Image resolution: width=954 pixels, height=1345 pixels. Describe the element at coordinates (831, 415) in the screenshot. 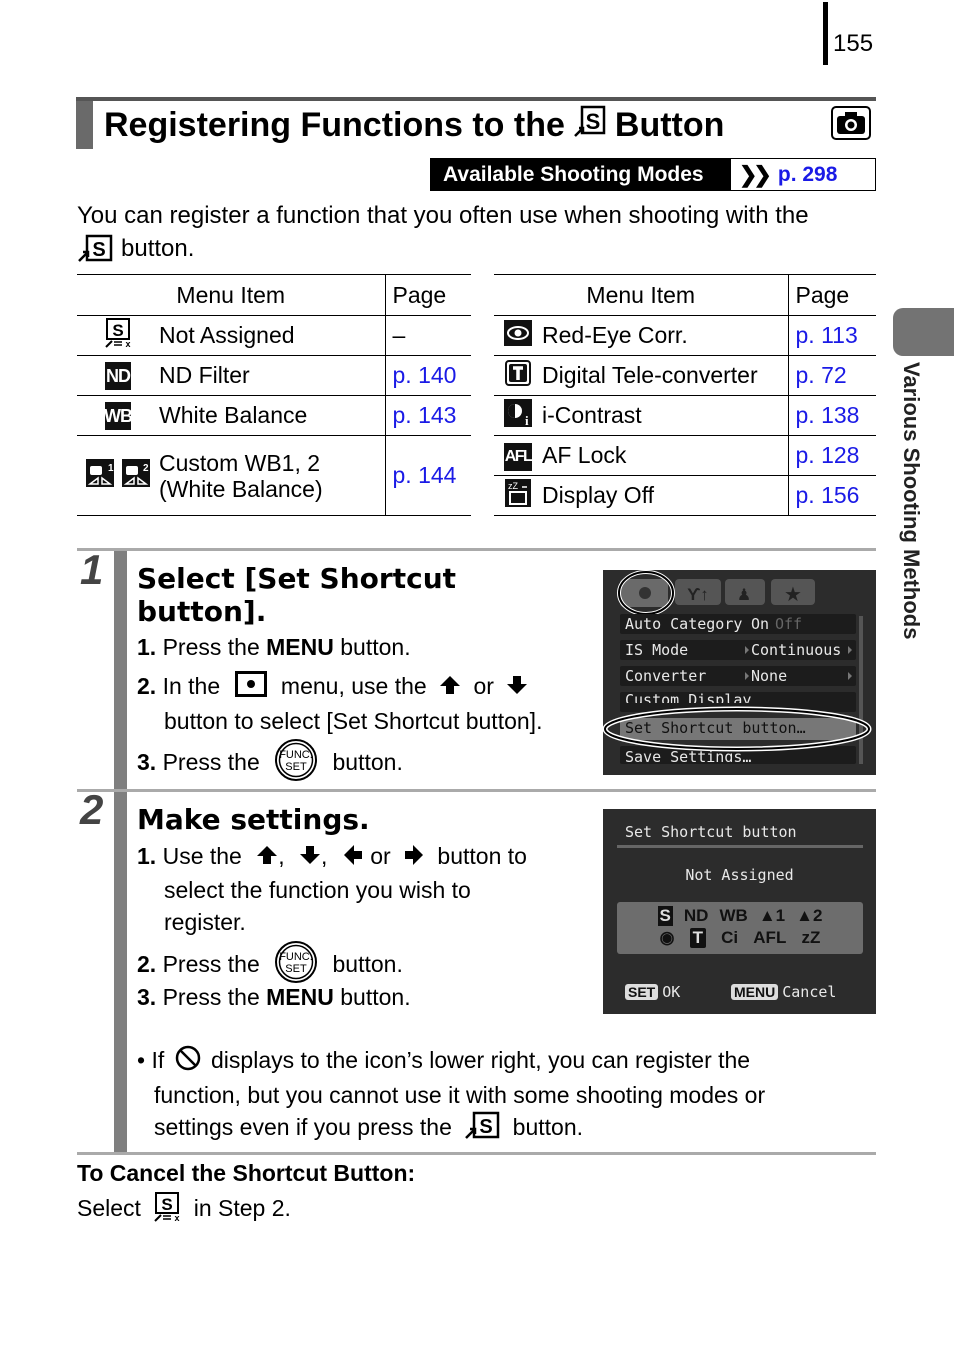

I see `page-link: p. 138` at that location.